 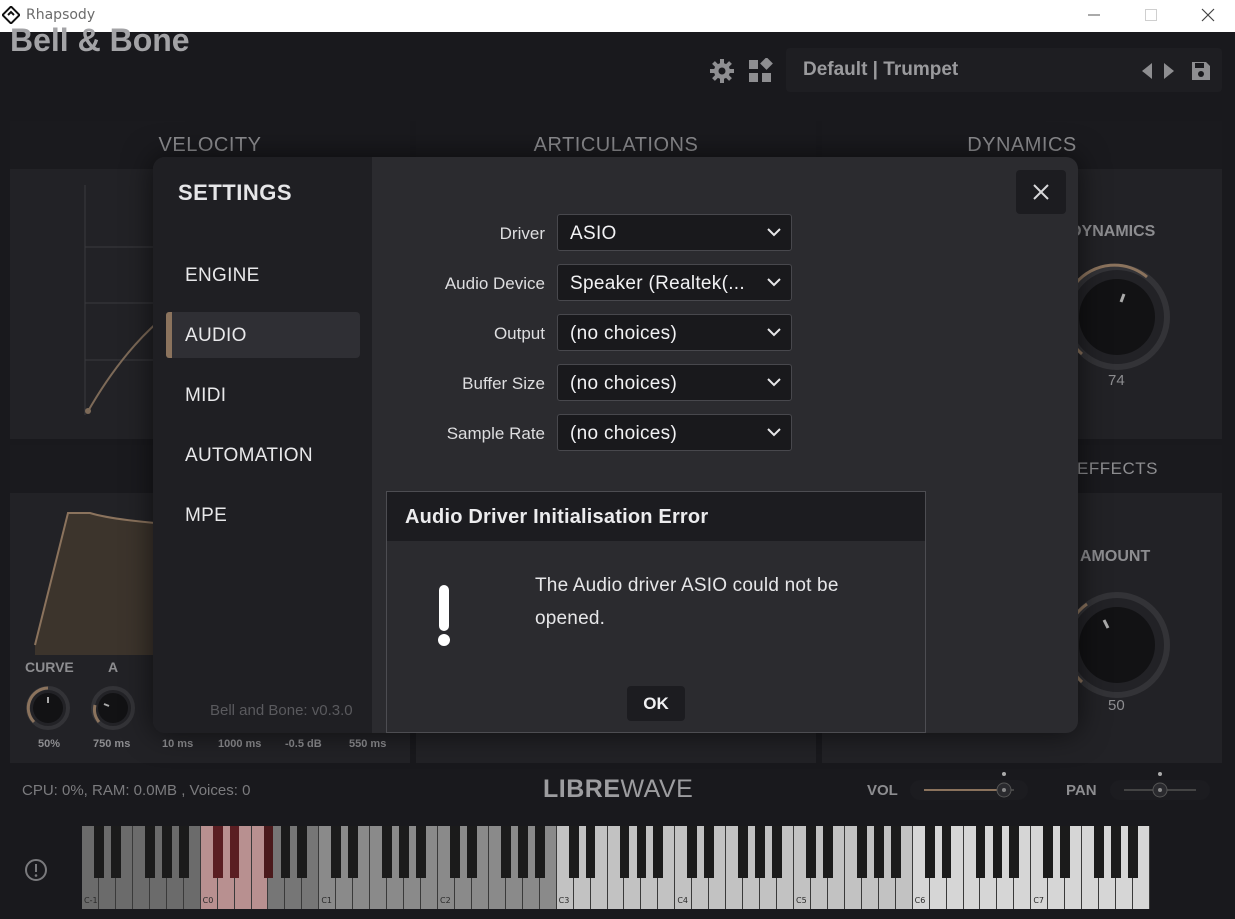 I want to click on sample-rate-value: (no choices), so click(x=624, y=433).